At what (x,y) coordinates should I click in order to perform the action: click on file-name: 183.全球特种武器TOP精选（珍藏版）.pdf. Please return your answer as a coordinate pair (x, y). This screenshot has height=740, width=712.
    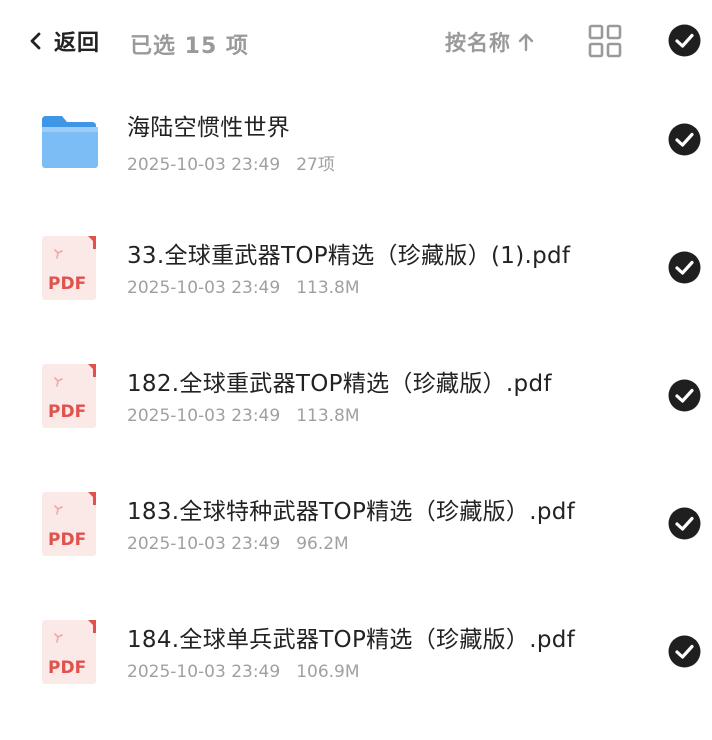
    Looking at the image, I should click on (351, 512).